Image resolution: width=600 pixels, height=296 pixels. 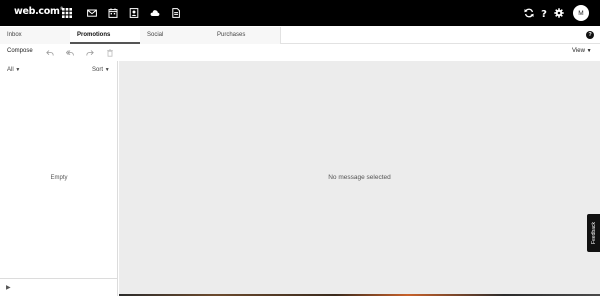 What do you see at coordinates (59, 287) in the screenshot?
I see `list-footer: ▶` at bounding box center [59, 287].